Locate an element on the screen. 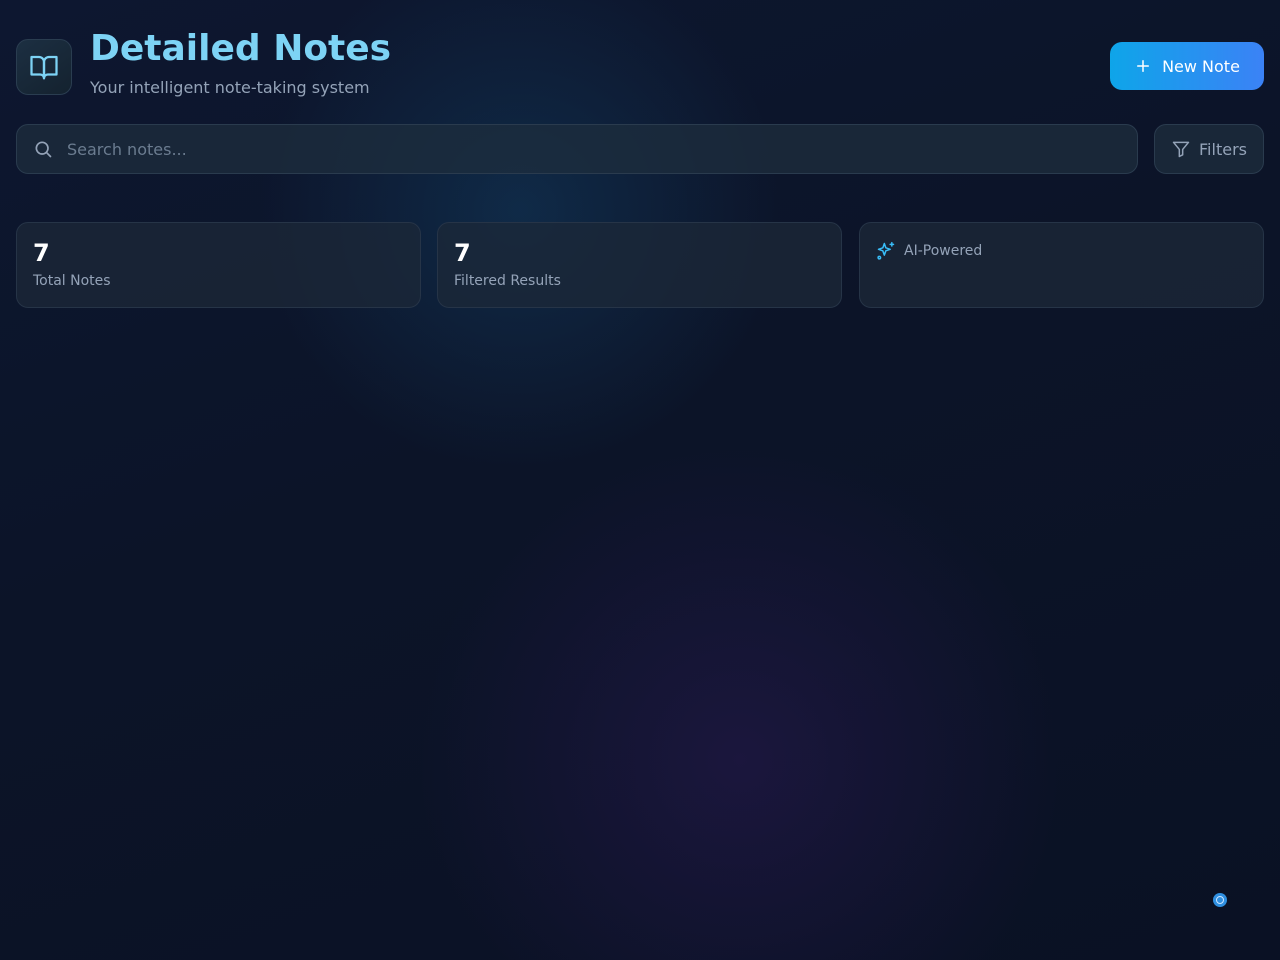  new-note-label: New Note is located at coordinates (1201, 66).